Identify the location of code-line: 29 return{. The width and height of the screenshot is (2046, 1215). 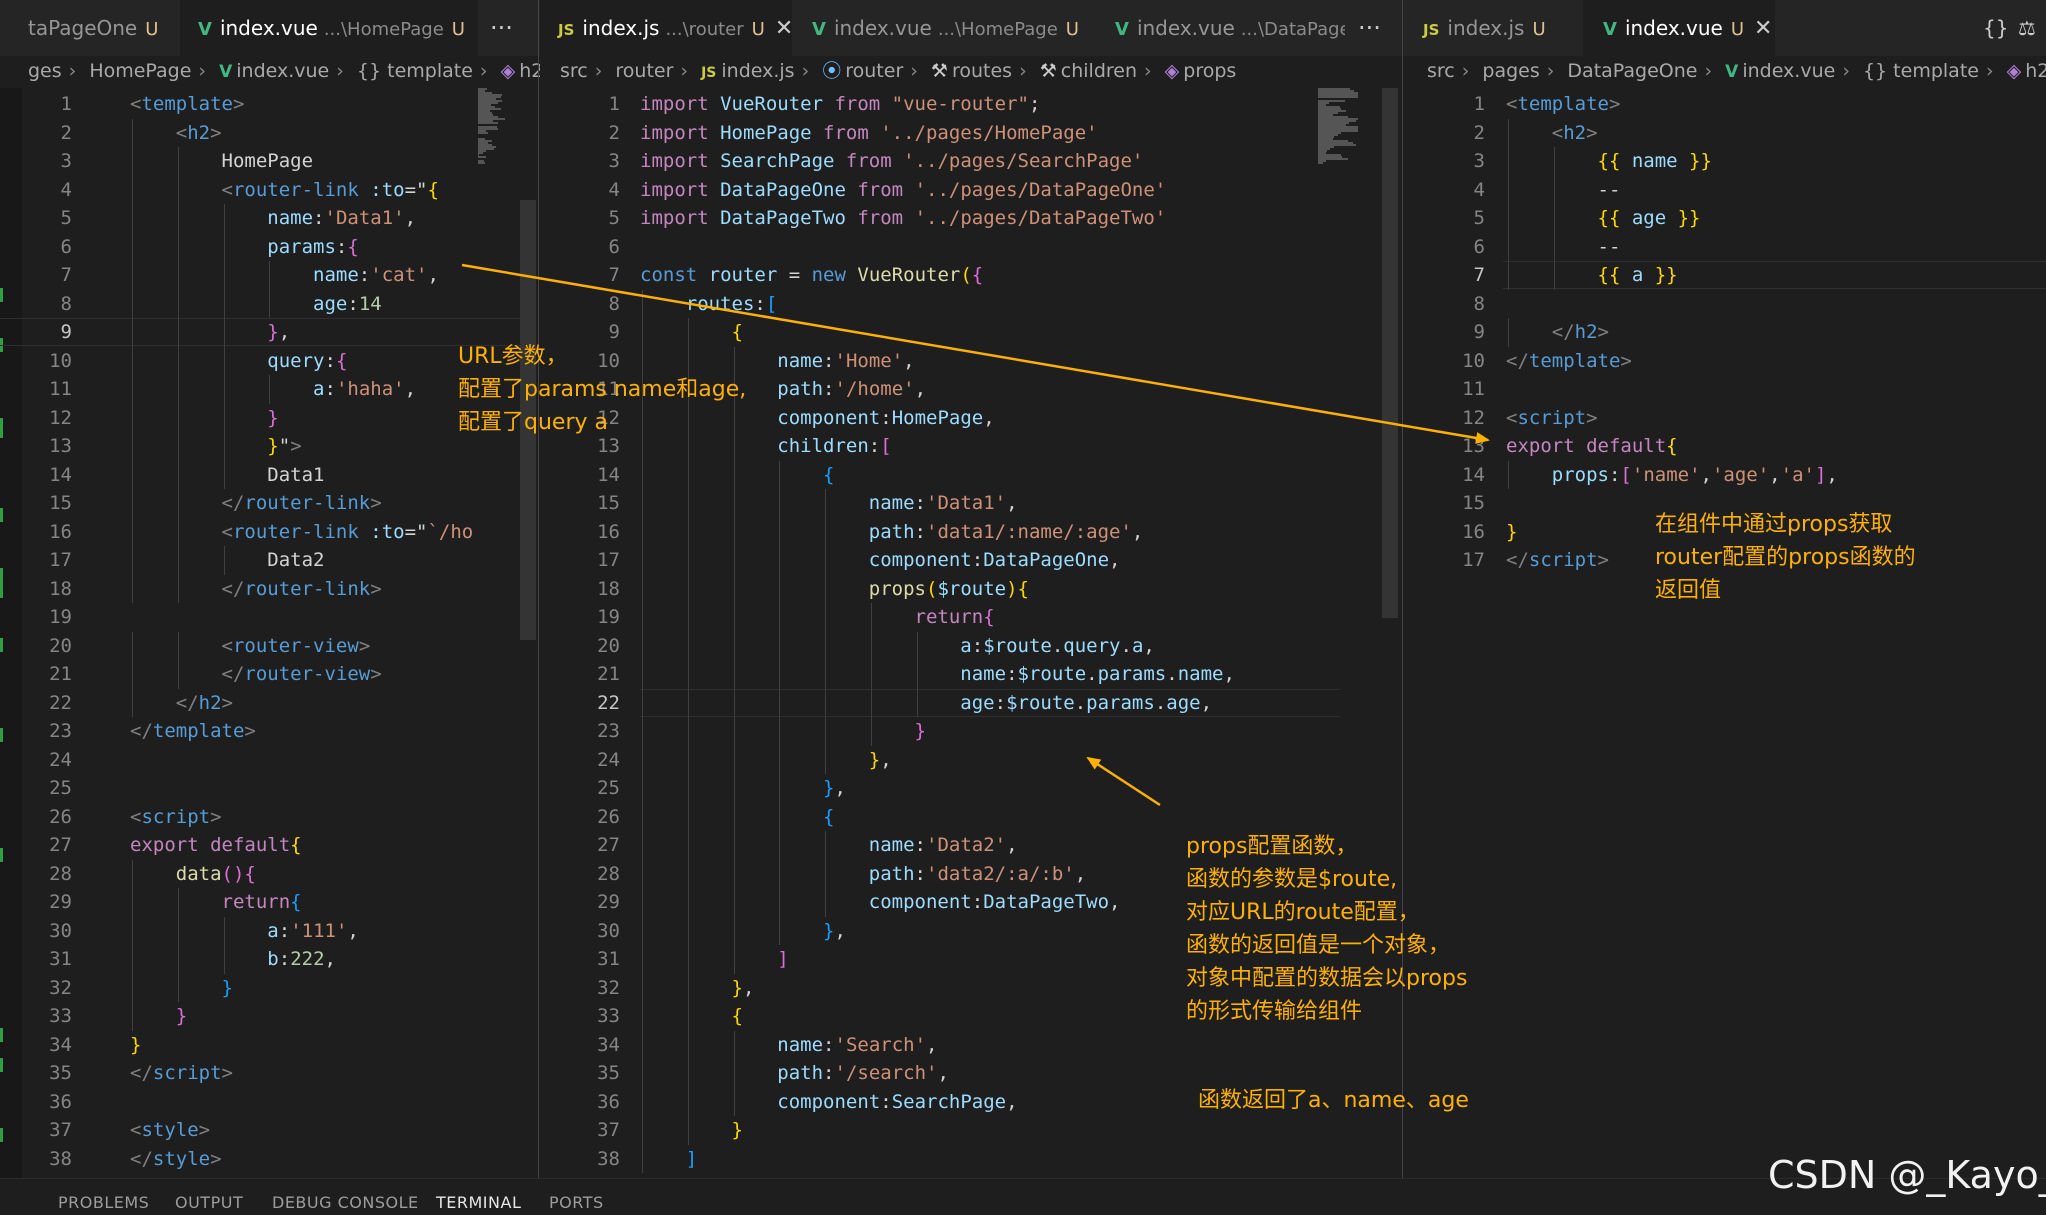
(271, 902).